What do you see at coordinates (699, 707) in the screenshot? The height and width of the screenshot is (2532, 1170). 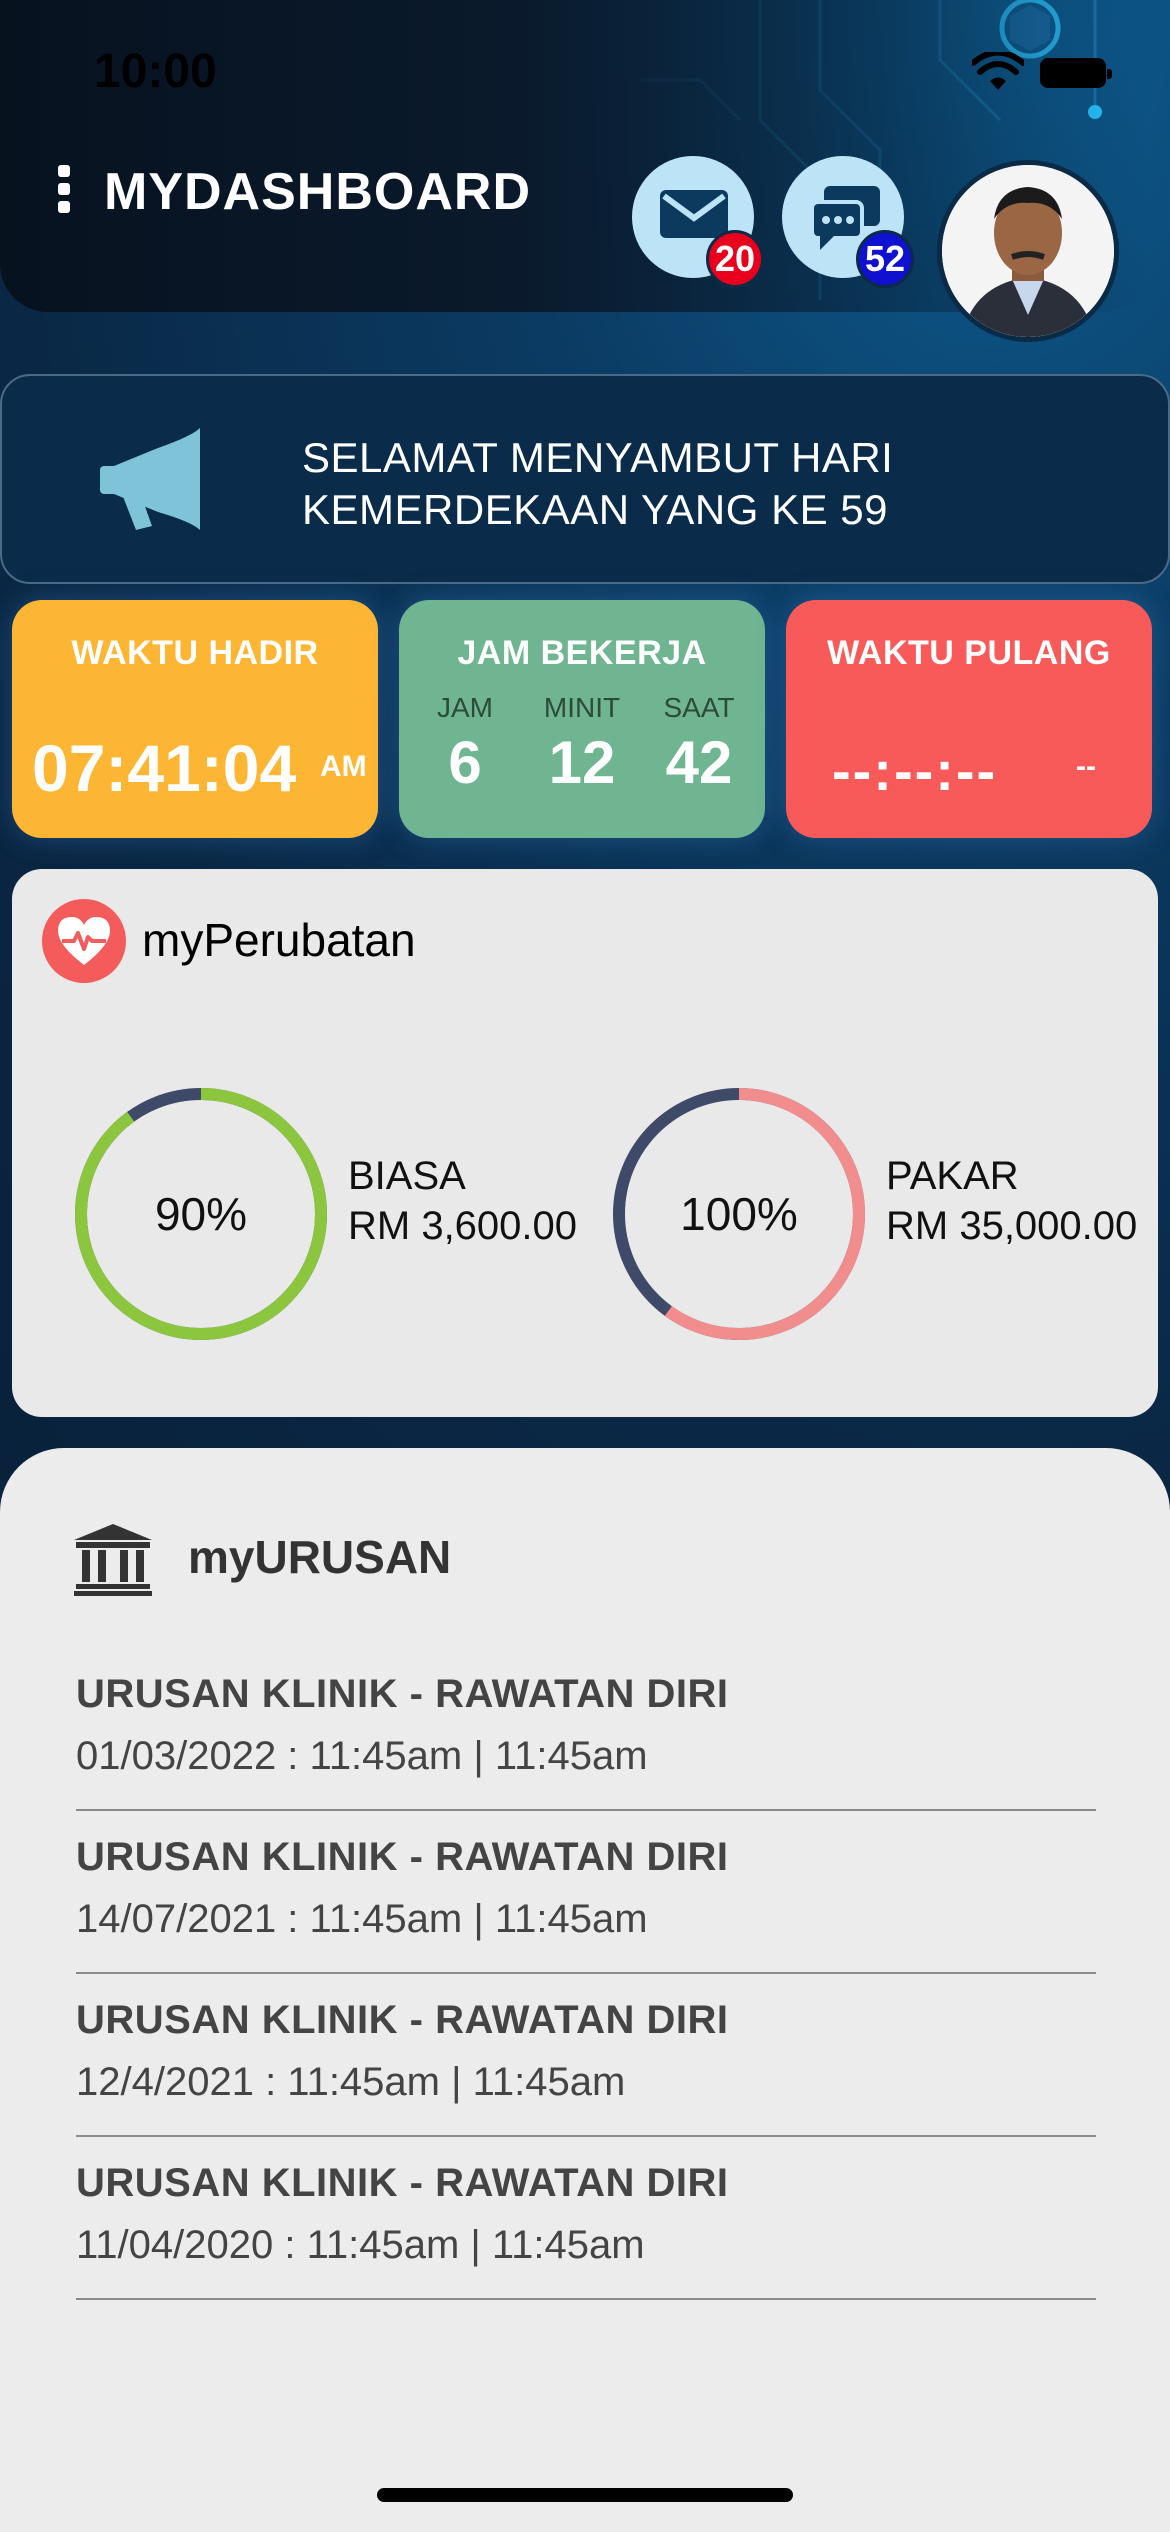 I see `saat-label: SAAT` at bounding box center [699, 707].